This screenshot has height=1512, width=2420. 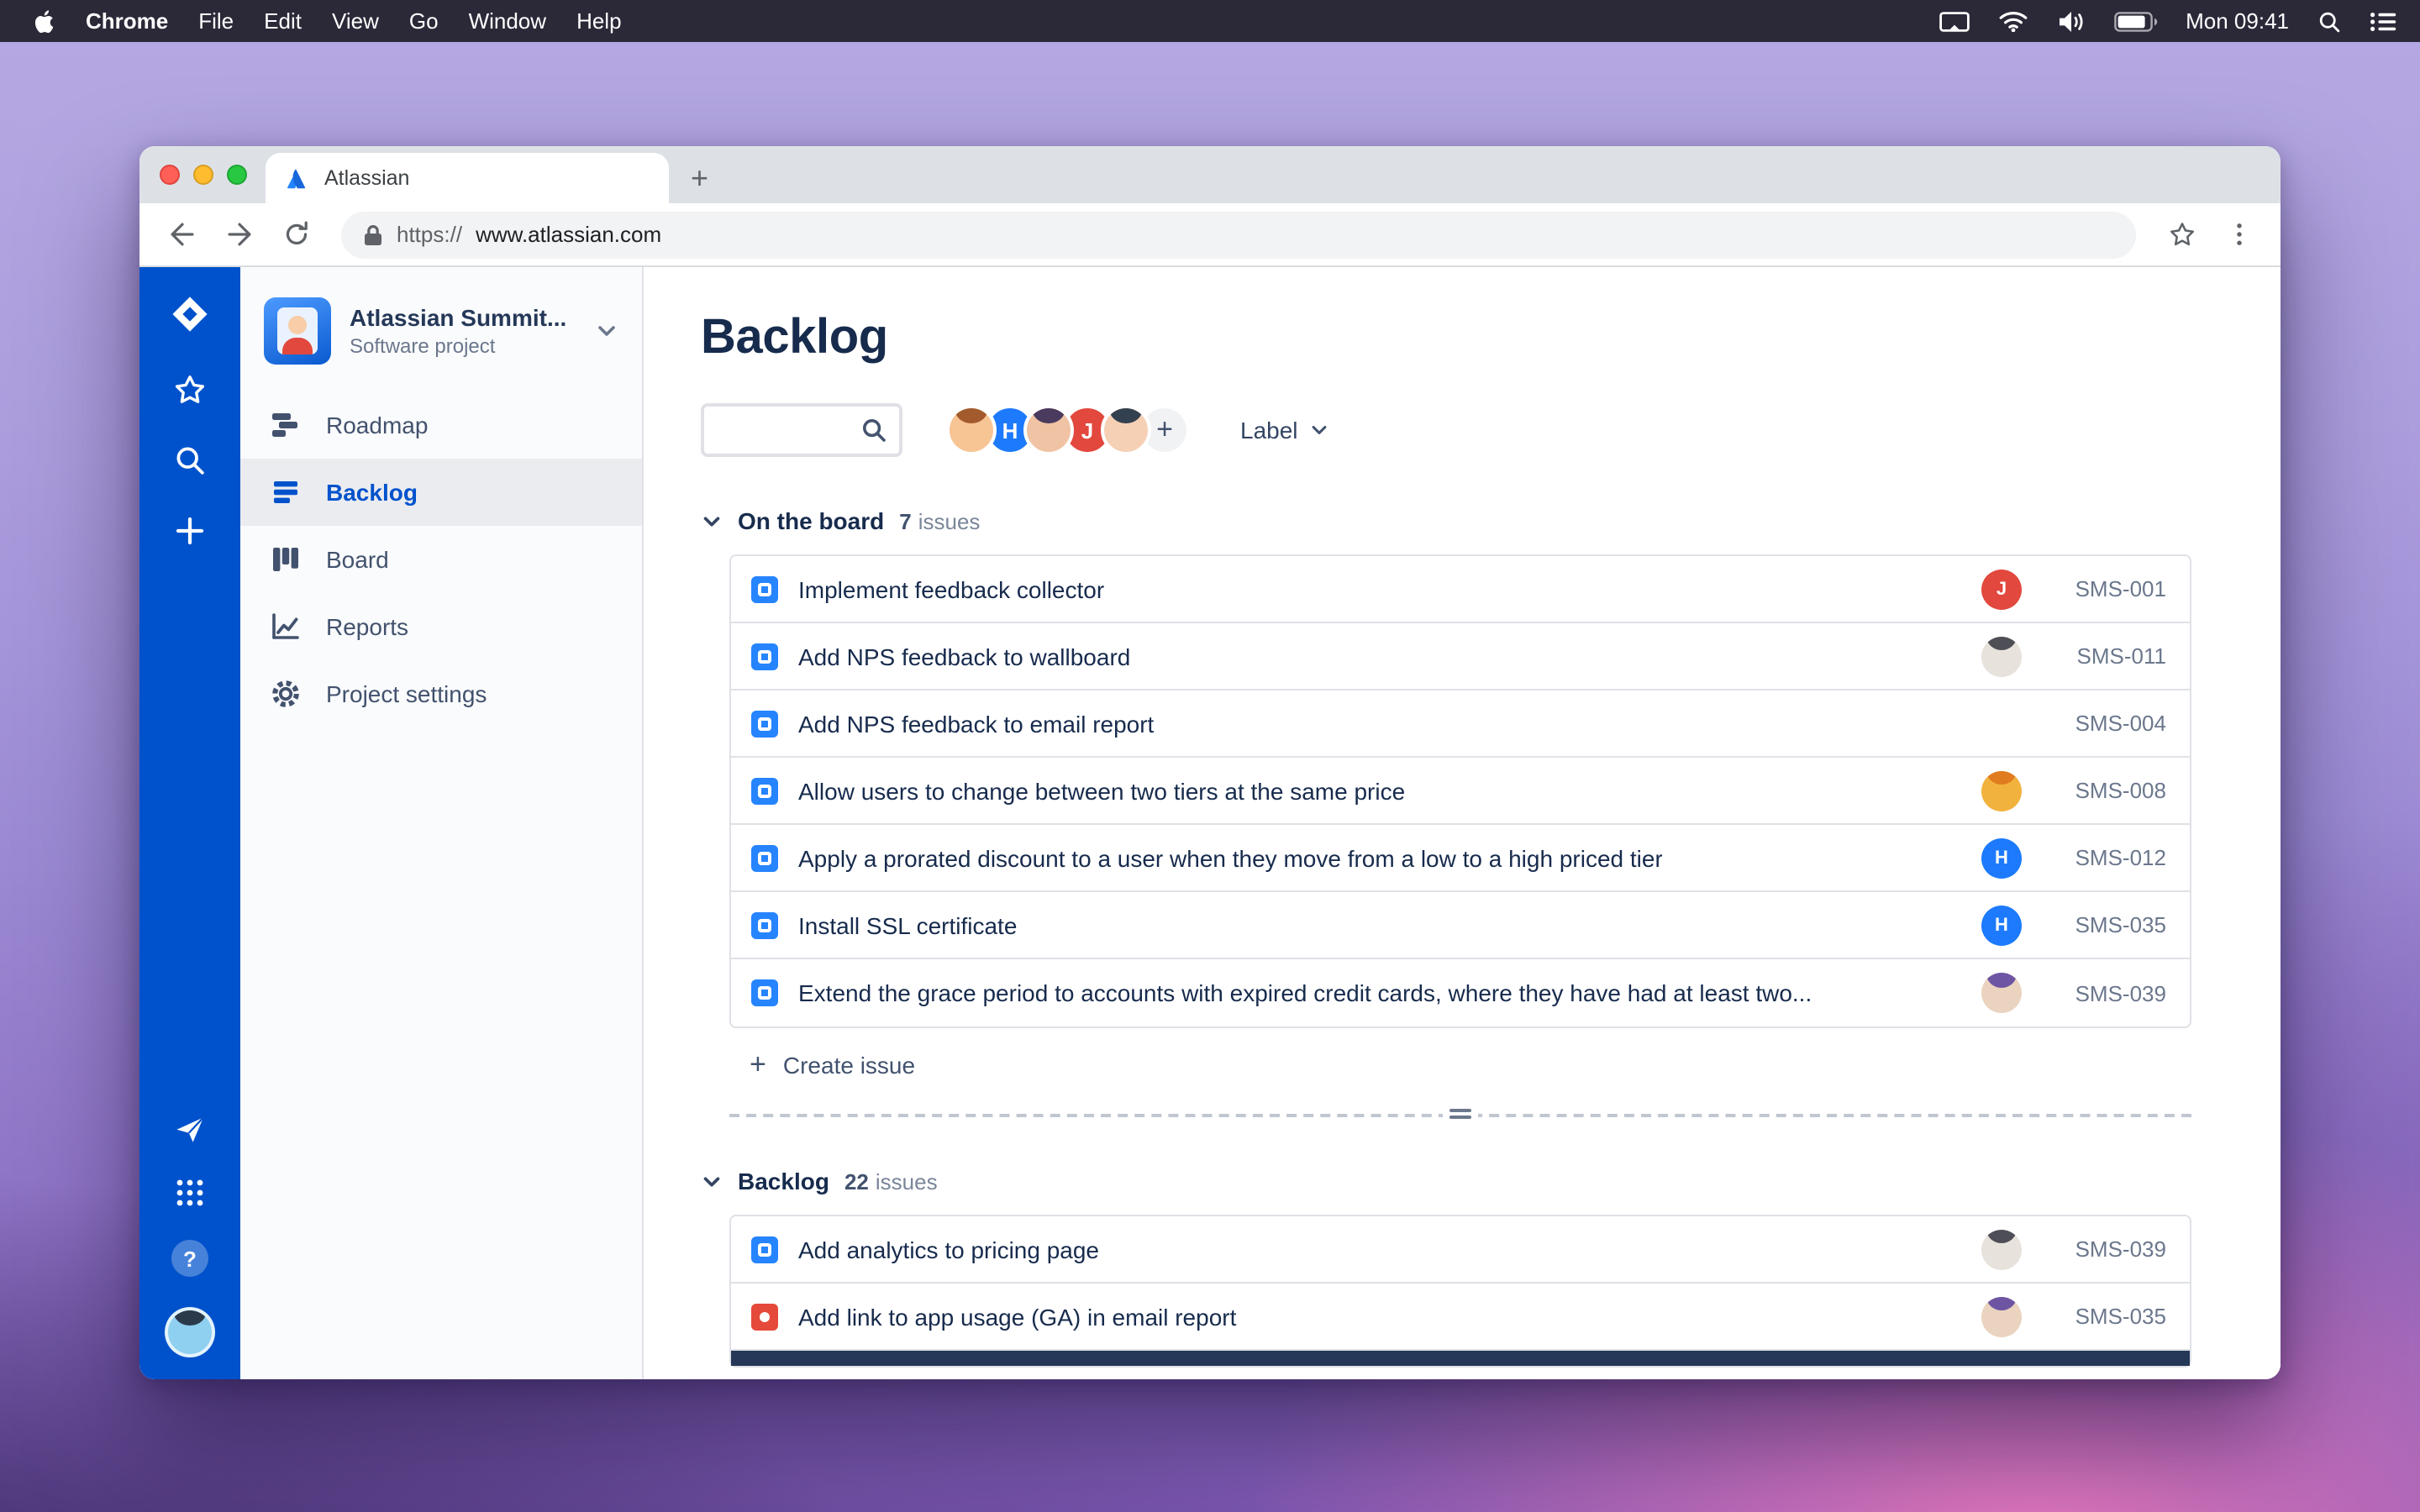 What do you see at coordinates (2120, 857) in the screenshot?
I see `issue-key: SMS-012` at bounding box center [2120, 857].